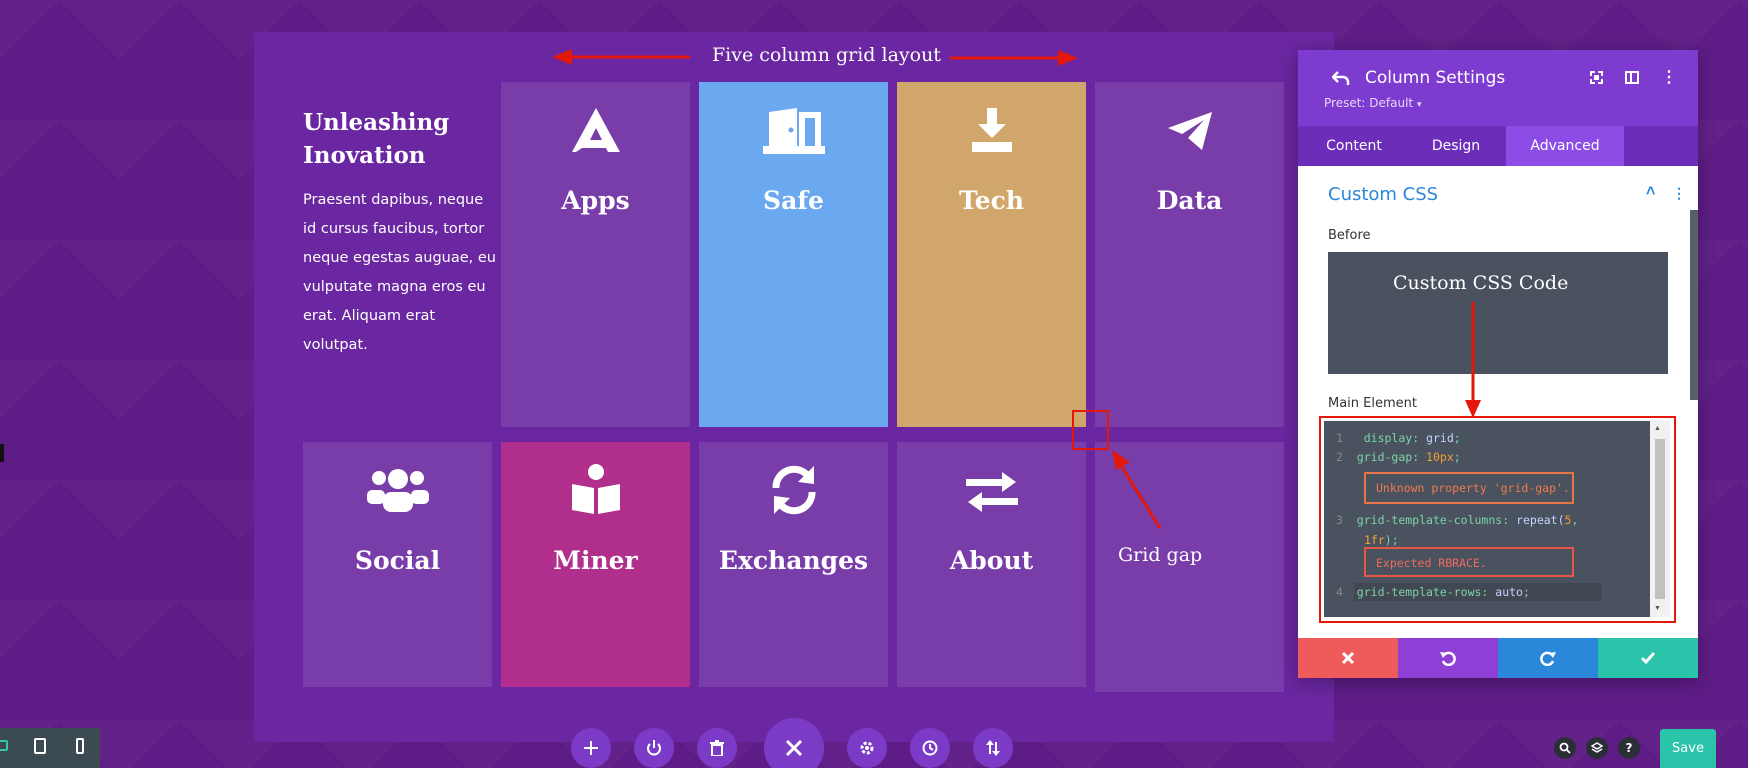 This screenshot has height=768, width=1748. I want to click on gear-icon, so click(867, 748).